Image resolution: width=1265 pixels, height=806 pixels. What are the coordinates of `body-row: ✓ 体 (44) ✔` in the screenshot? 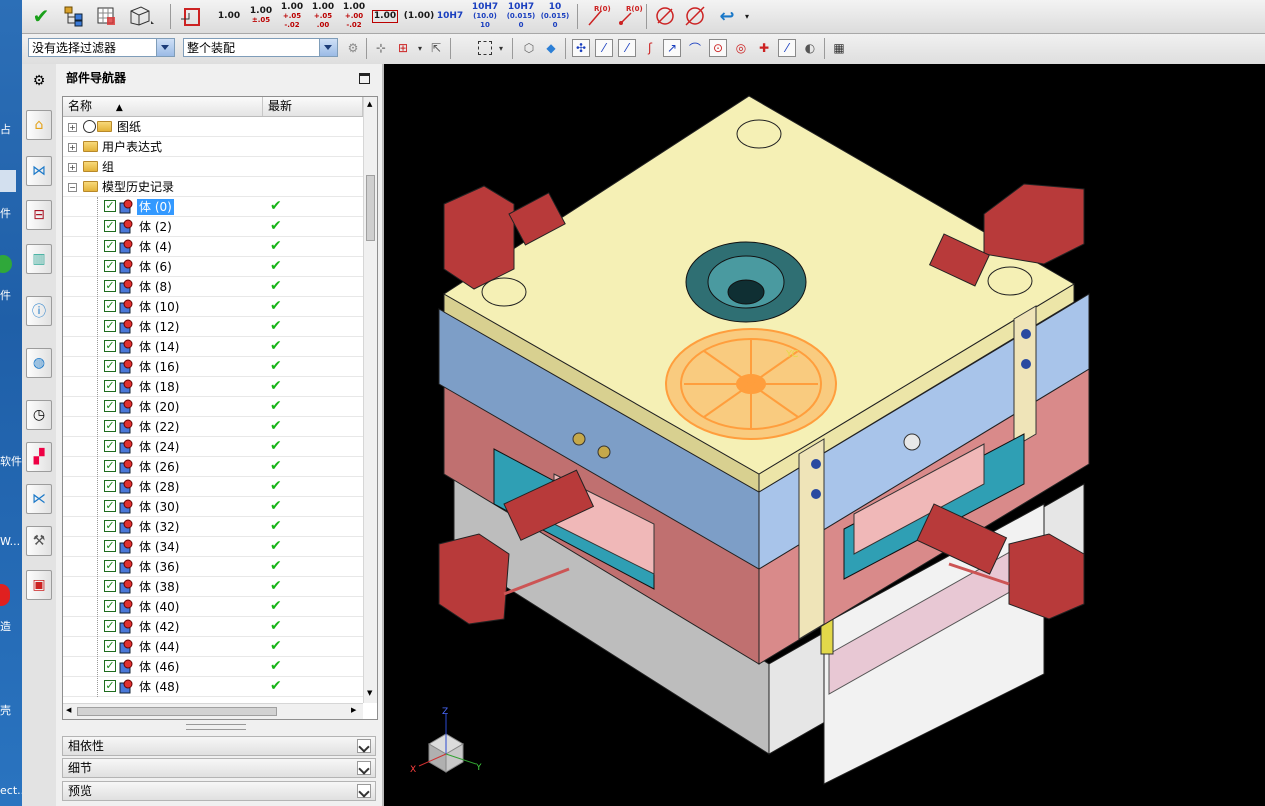 It's located at (213, 647).